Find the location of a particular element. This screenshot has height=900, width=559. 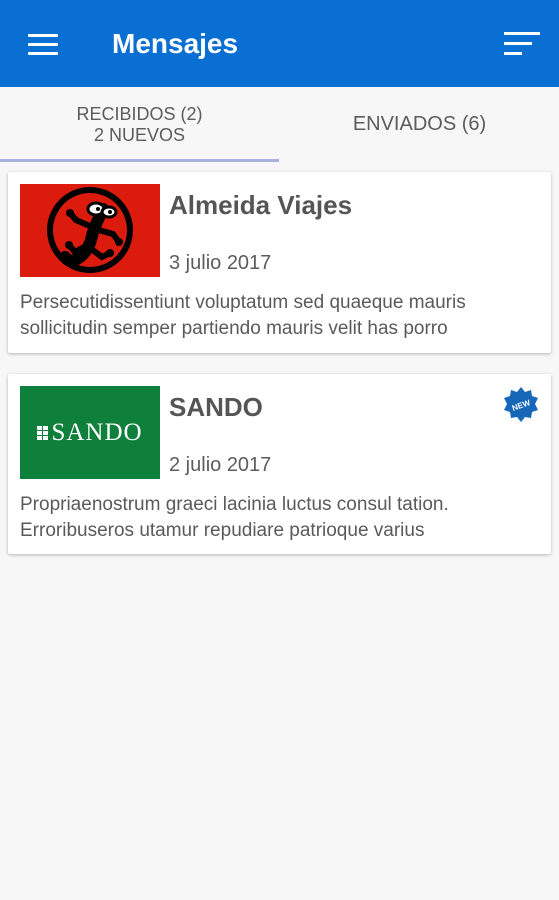

app-bar: Mensajes is located at coordinates (279, 43).